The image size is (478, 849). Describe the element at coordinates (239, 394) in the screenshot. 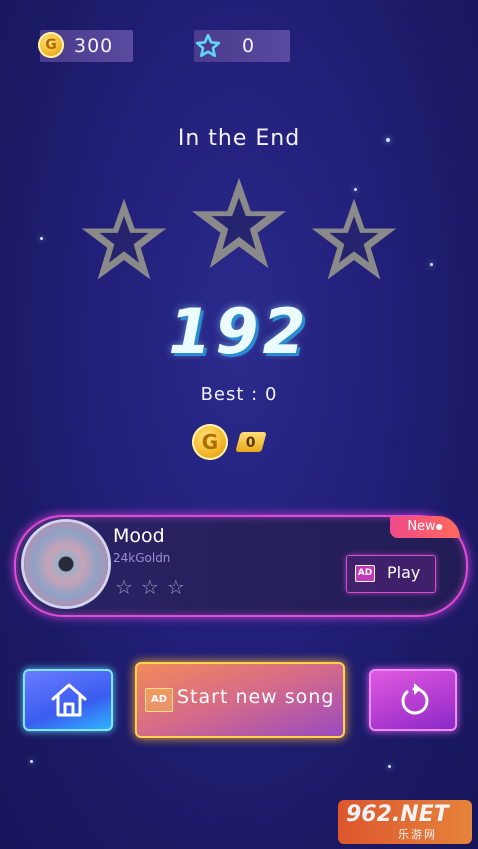

I see `best-score: Best : 0` at that location.